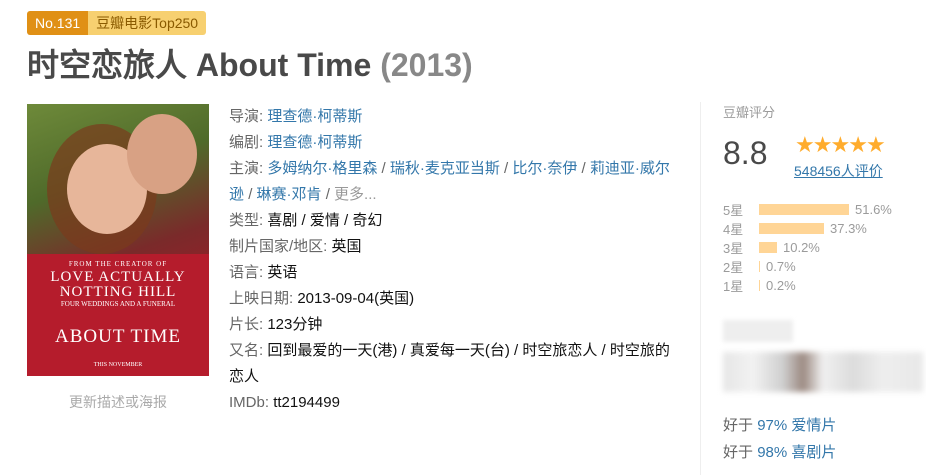  What do you see at coordinates (118, 336) in the screenshot?
I see `poster-title: ABOUT TIME` at bounding box center [118, 336].